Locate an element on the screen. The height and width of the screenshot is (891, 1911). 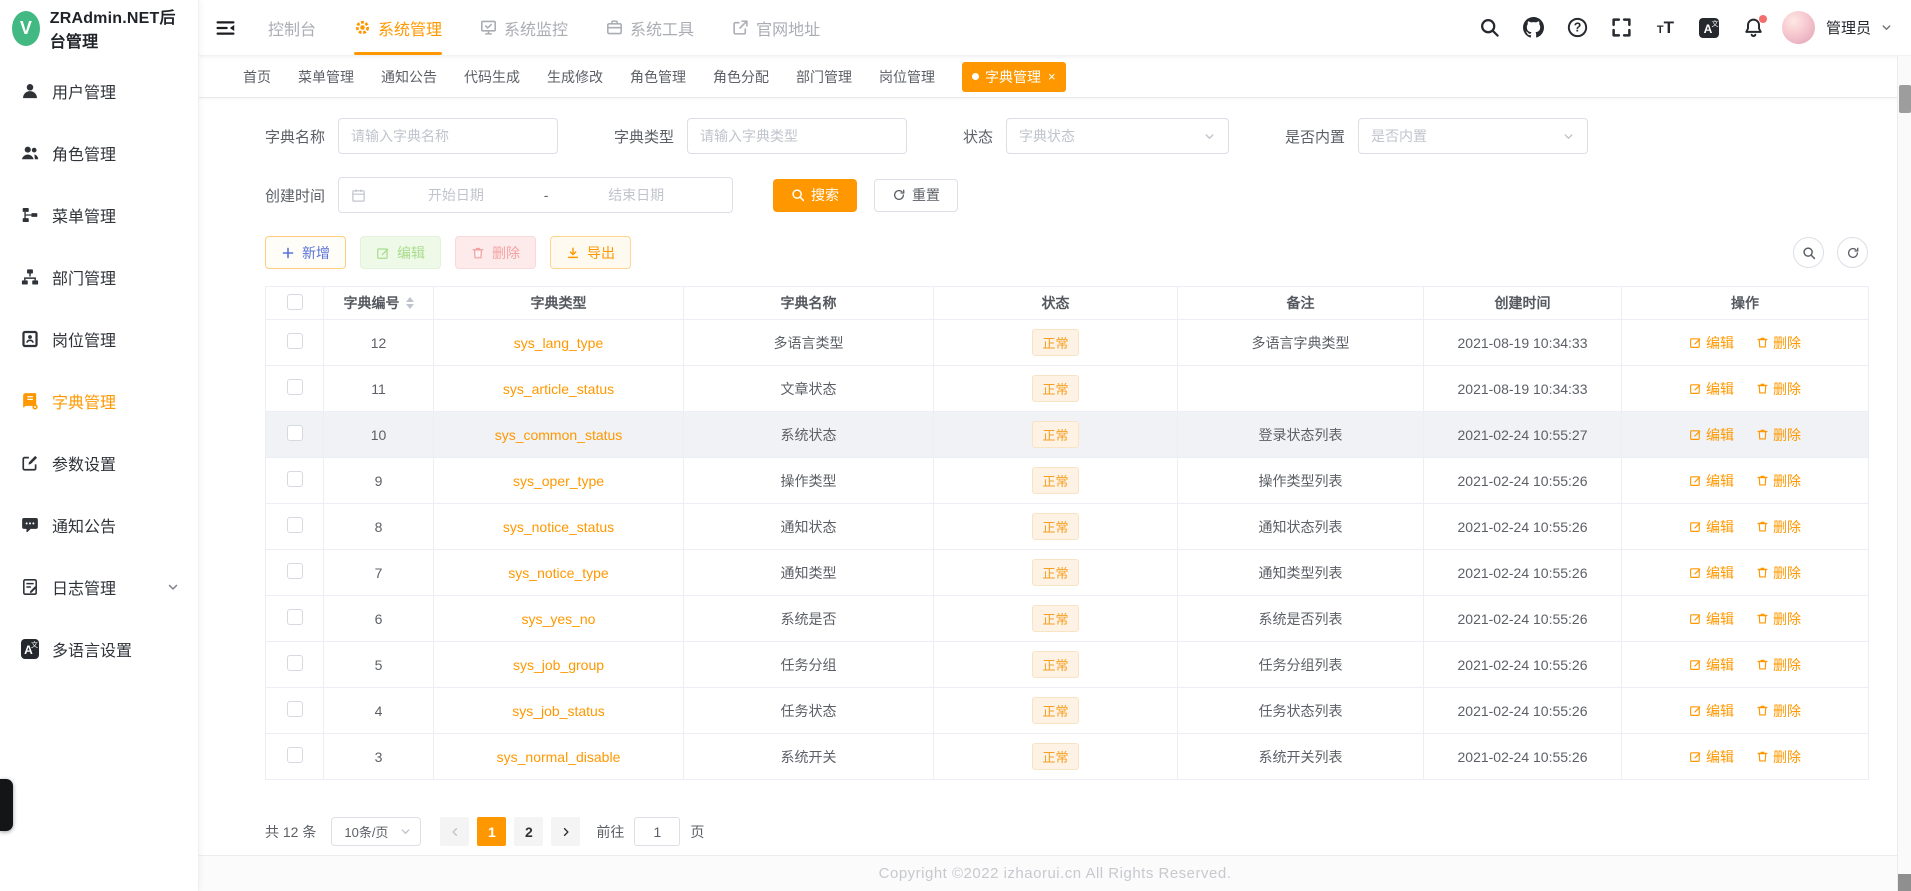
sidebar-item: 角色管理 is located at coordinates (99, 153).